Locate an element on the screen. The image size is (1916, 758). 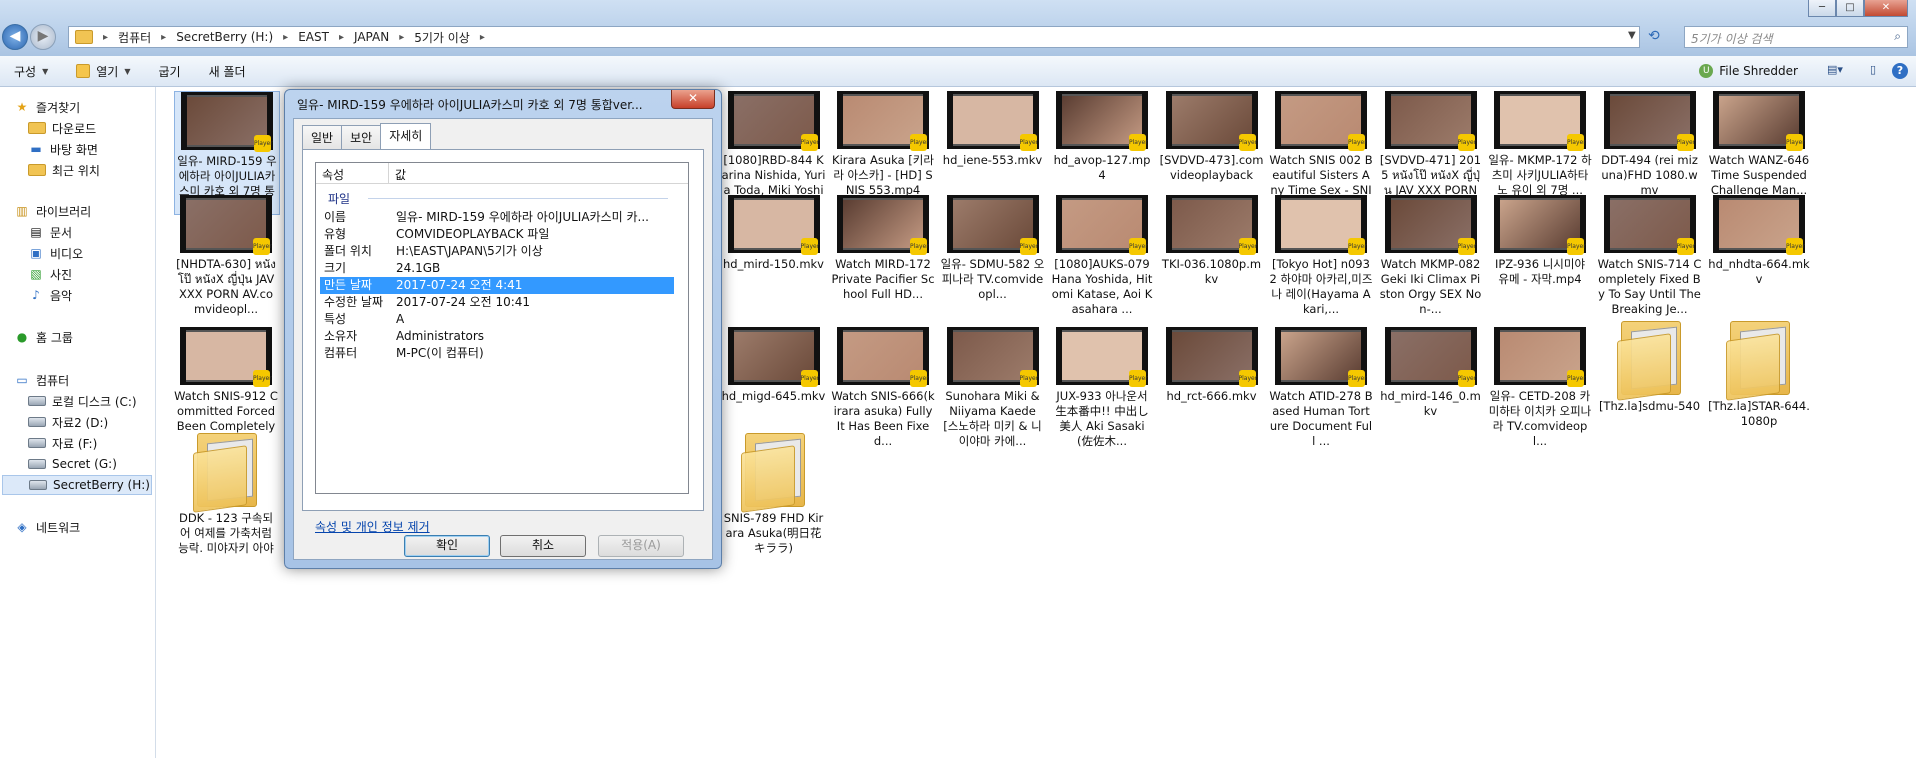
property-row: 폴더 위치 H:\EAST\JAPAN\5기가 이상 is located at coordinates (497, 251).